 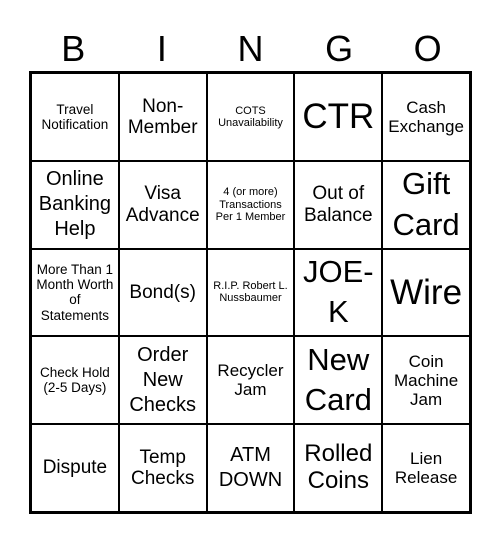 I want to click on bingo-cell: R.I.P. Robert L. Nussbaumer, so click(x=250, y=292).